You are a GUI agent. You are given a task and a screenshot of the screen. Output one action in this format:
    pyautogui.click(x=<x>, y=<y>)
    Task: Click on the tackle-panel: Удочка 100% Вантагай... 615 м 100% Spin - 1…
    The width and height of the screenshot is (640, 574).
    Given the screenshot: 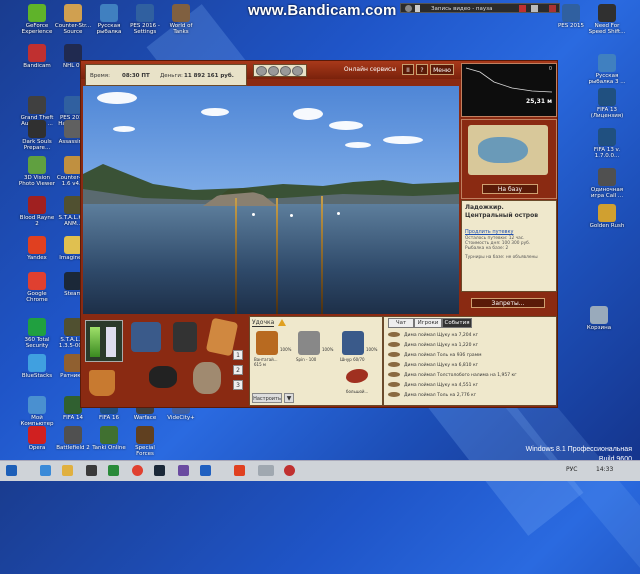 What is the action you would take?
    pyautogui.click(x=316, y=361)
    